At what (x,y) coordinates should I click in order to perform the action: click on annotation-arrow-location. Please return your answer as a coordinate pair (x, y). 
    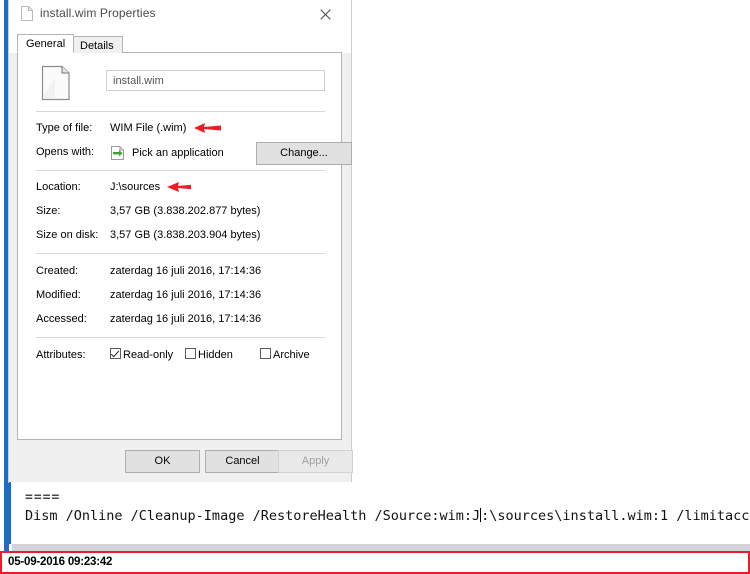
    Looking at the image, I should click on (181, 187).